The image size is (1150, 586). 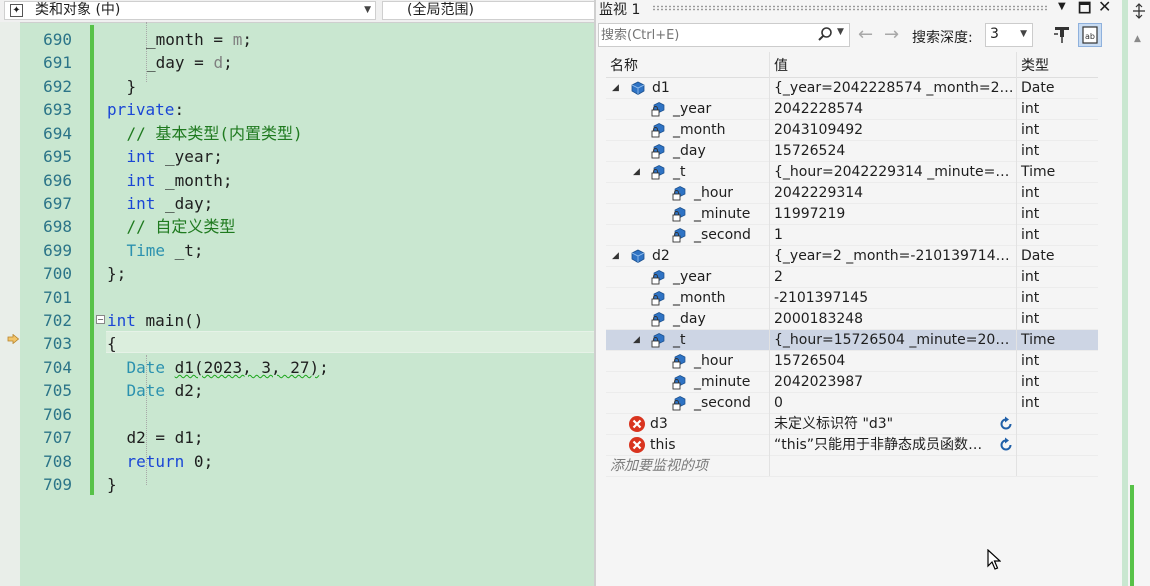 What do you see at coordinates (850, 8) in the screenshot?
I see `drag-grip` at bounding box center [850, 8].